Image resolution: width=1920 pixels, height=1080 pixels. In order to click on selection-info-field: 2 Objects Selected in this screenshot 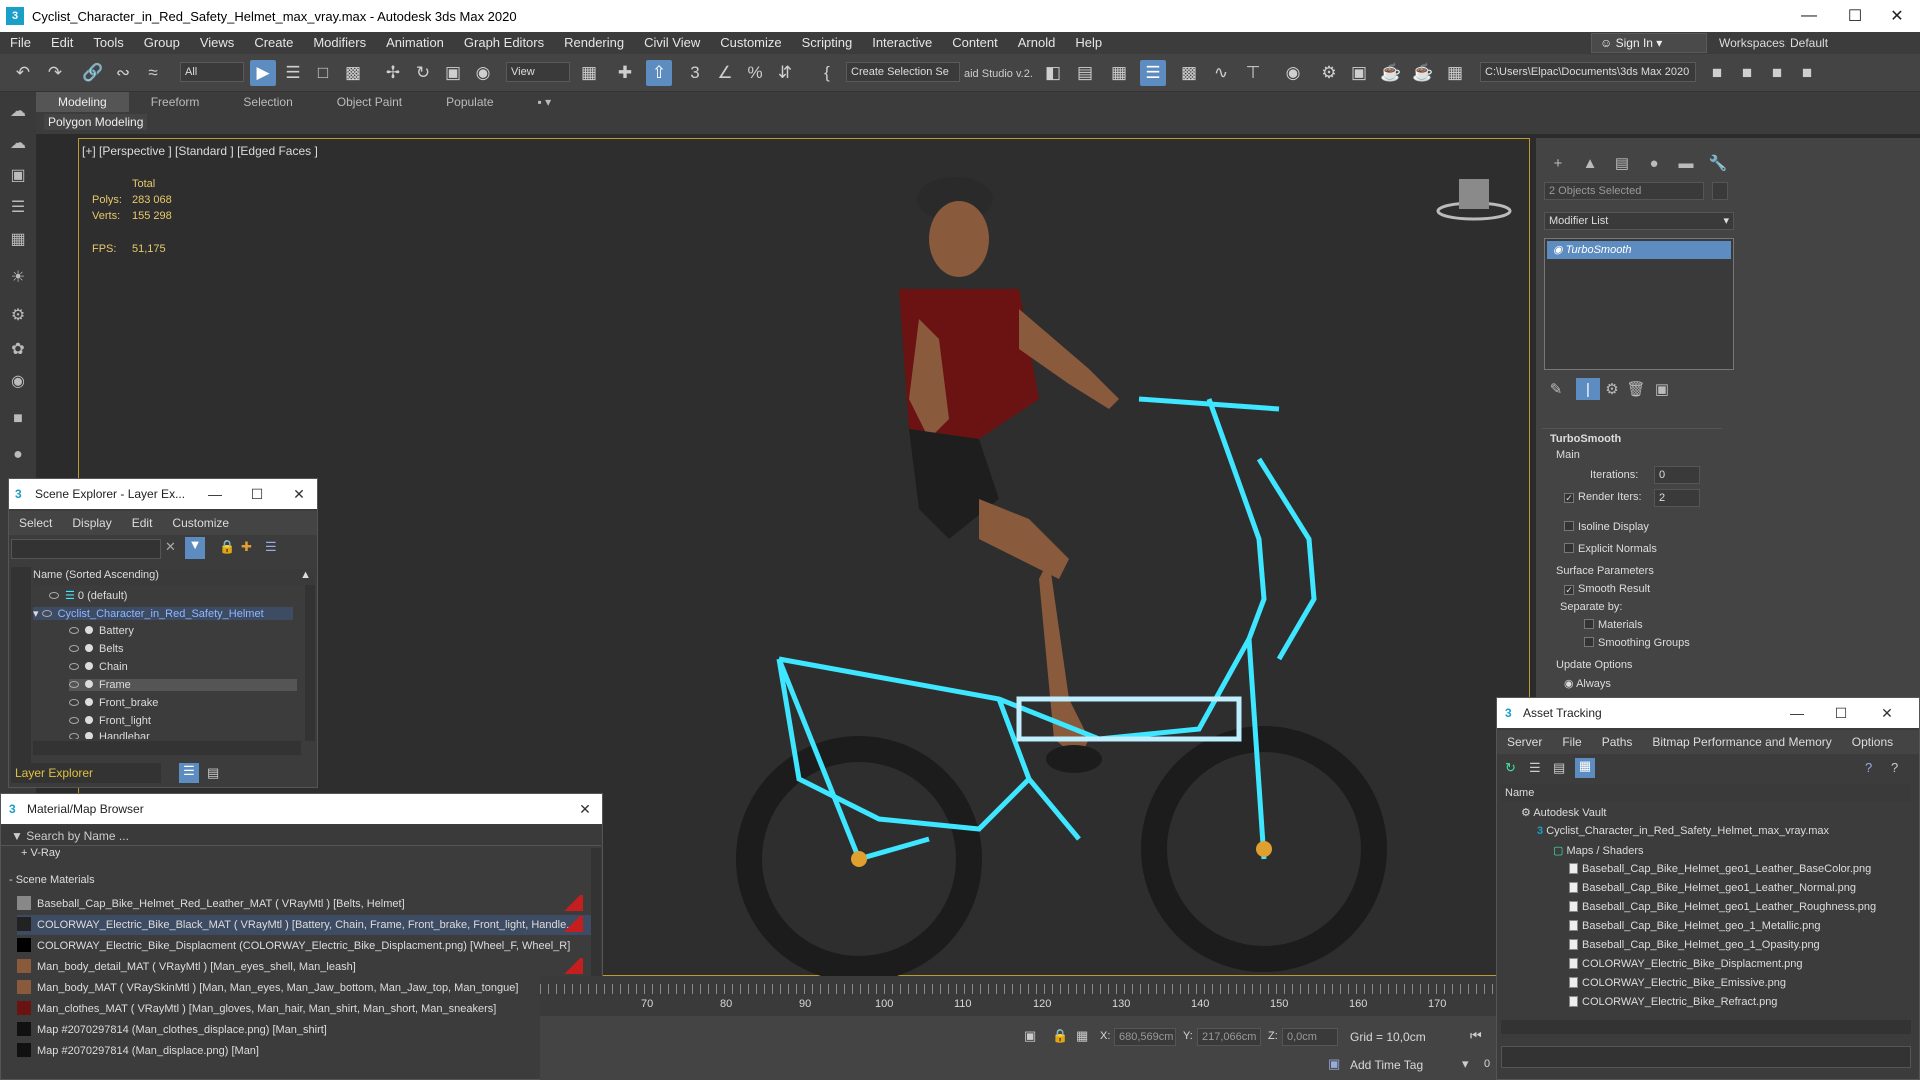, I will do `click(1624, 191)`.